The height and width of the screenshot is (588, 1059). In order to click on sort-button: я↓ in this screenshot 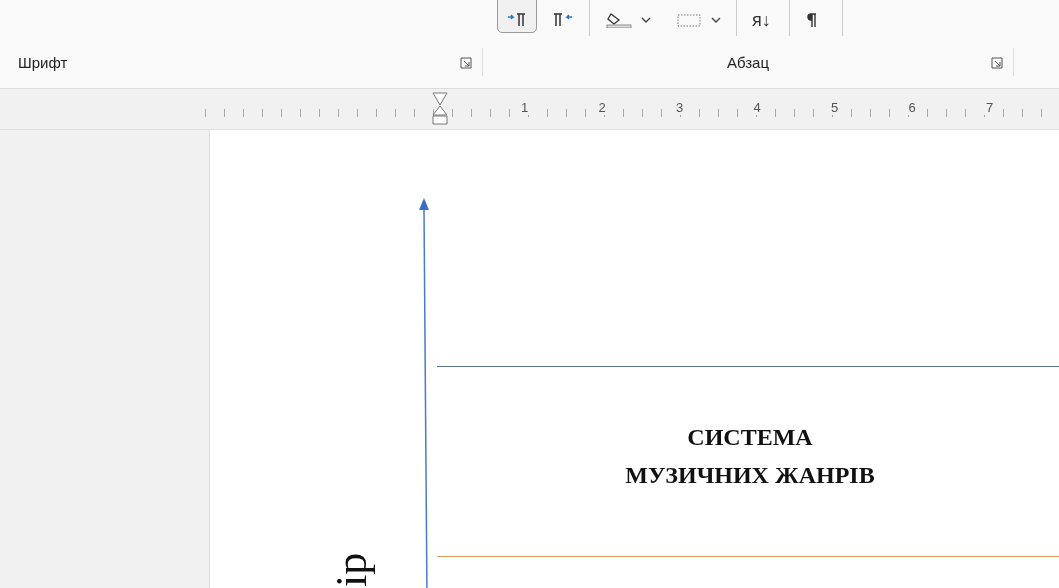, I will do `click(763, 16)`.